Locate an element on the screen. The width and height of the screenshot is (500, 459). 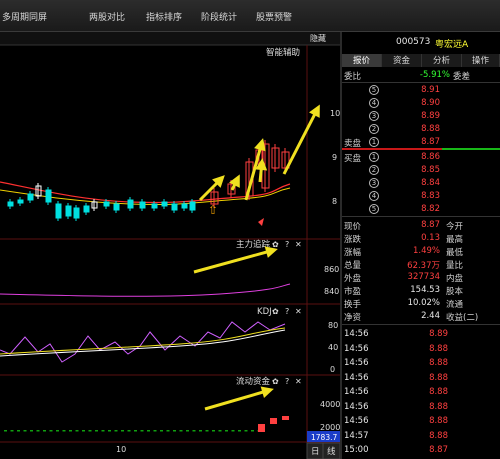
buy-price: 8.86 is located at coordinates (430, 157).